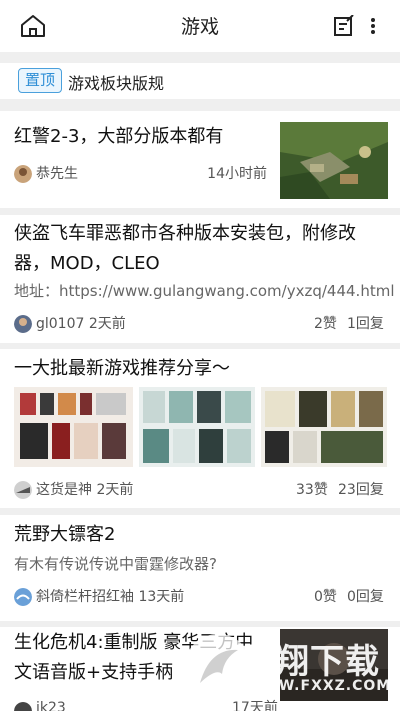 The width and height of the screenshot is (400, 711). I want to click on like-count: 2赞, so click(325, 324).